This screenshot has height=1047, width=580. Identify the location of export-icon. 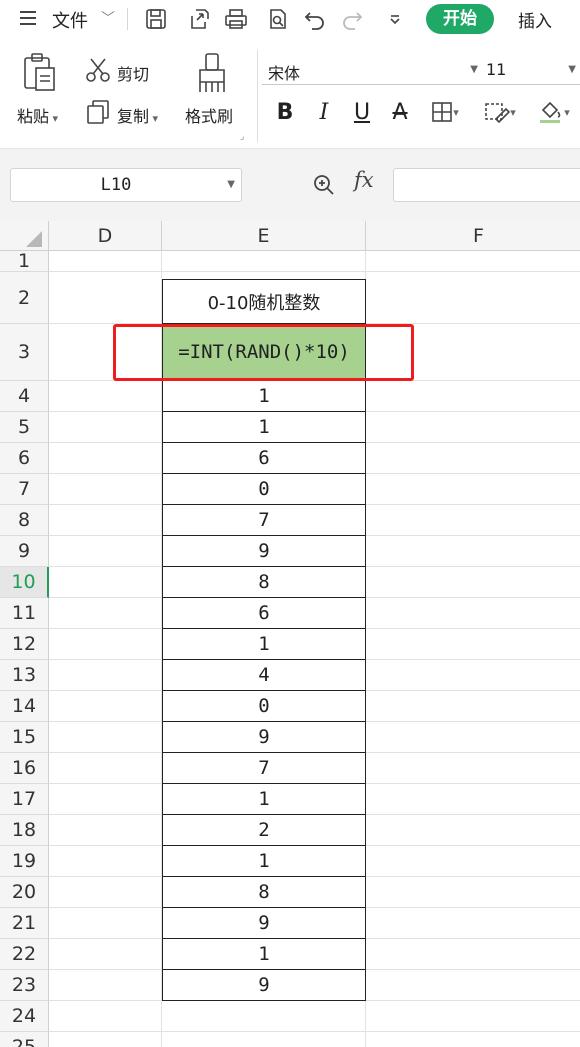
(199, 19).